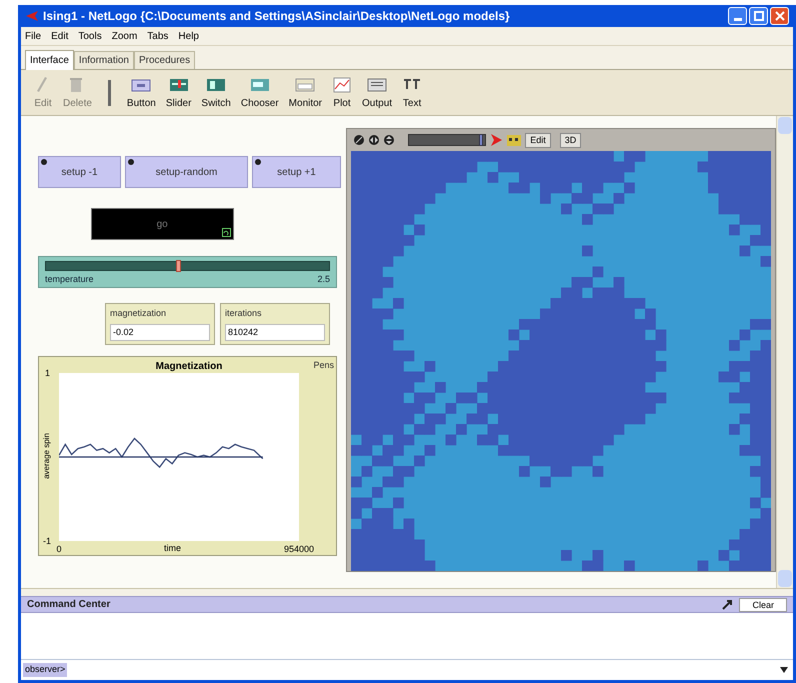 Image resolution: width=796 pixels, height=683 pixels. I want to click on slider-value: 2.5, so click(323, 279).